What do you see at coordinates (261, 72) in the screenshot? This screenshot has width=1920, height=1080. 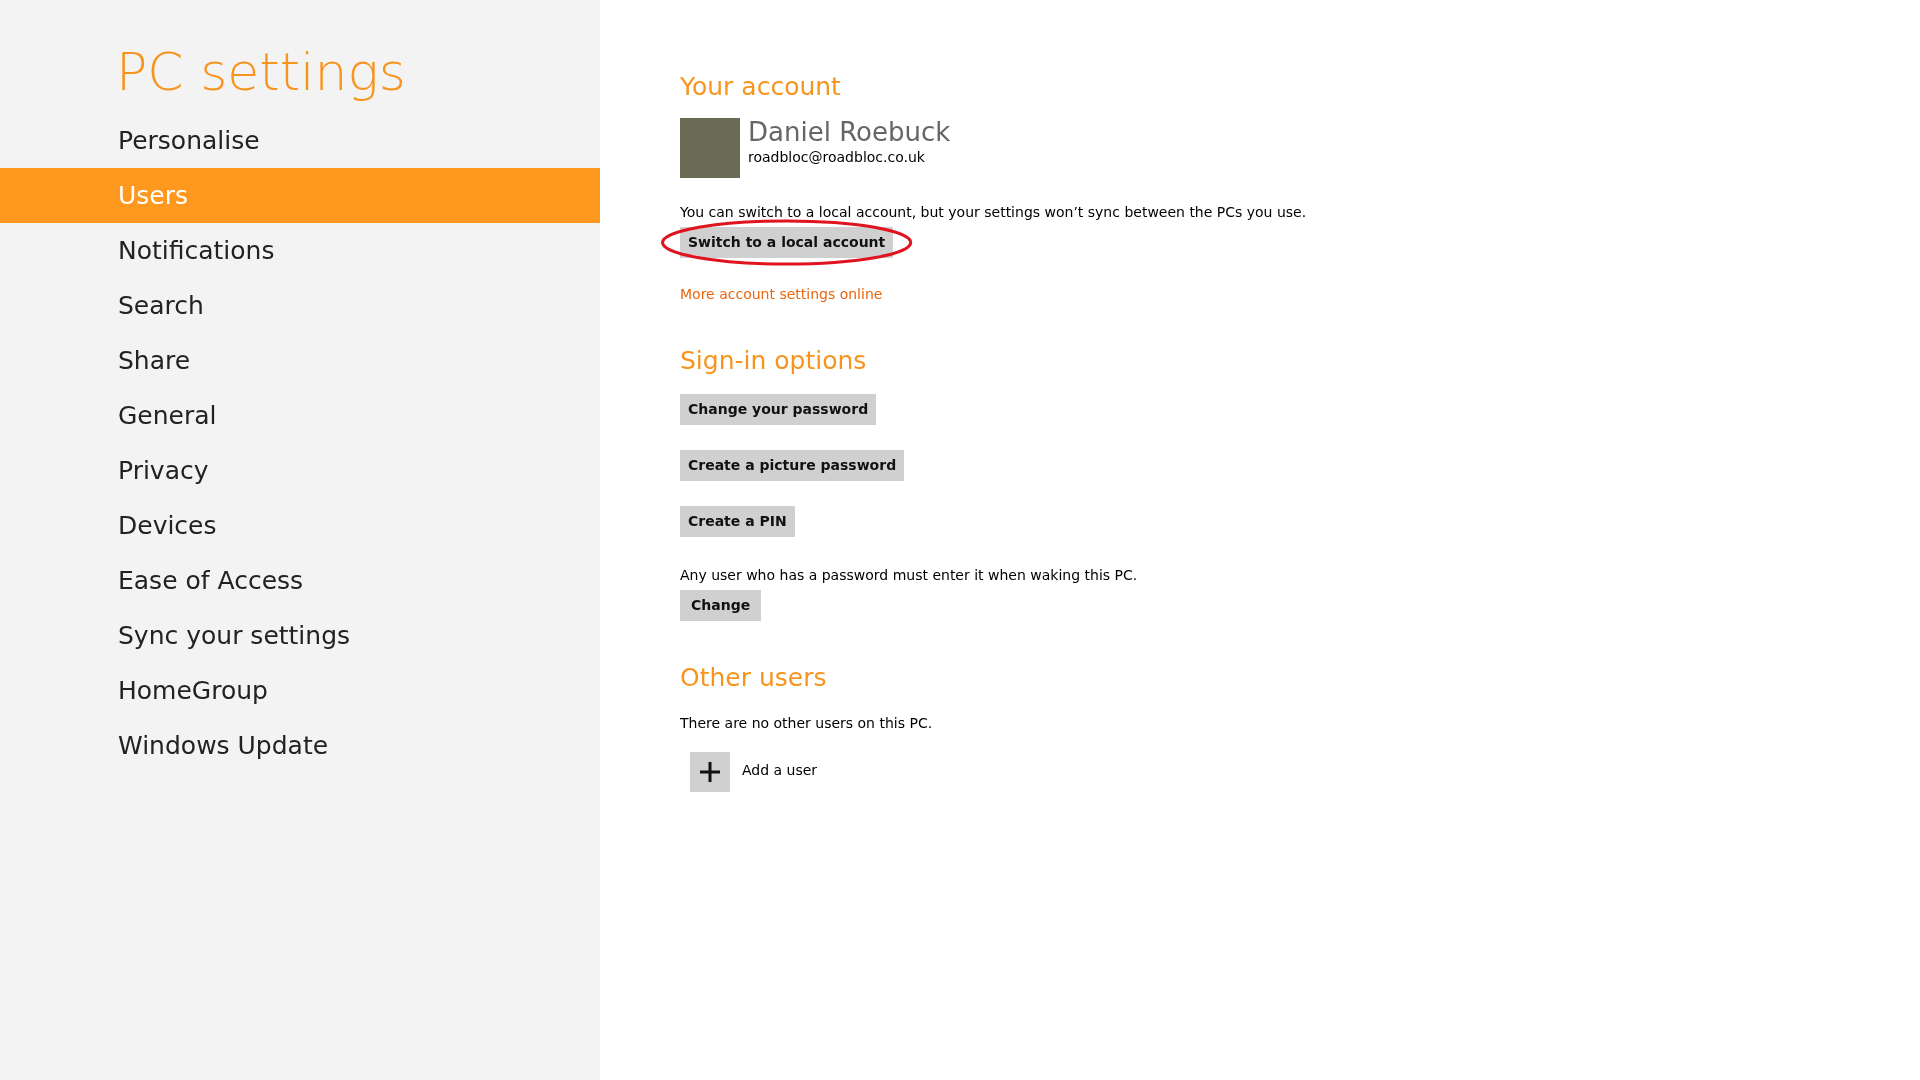 I see `page-title: PC settings` at bounding box center [261, 72].